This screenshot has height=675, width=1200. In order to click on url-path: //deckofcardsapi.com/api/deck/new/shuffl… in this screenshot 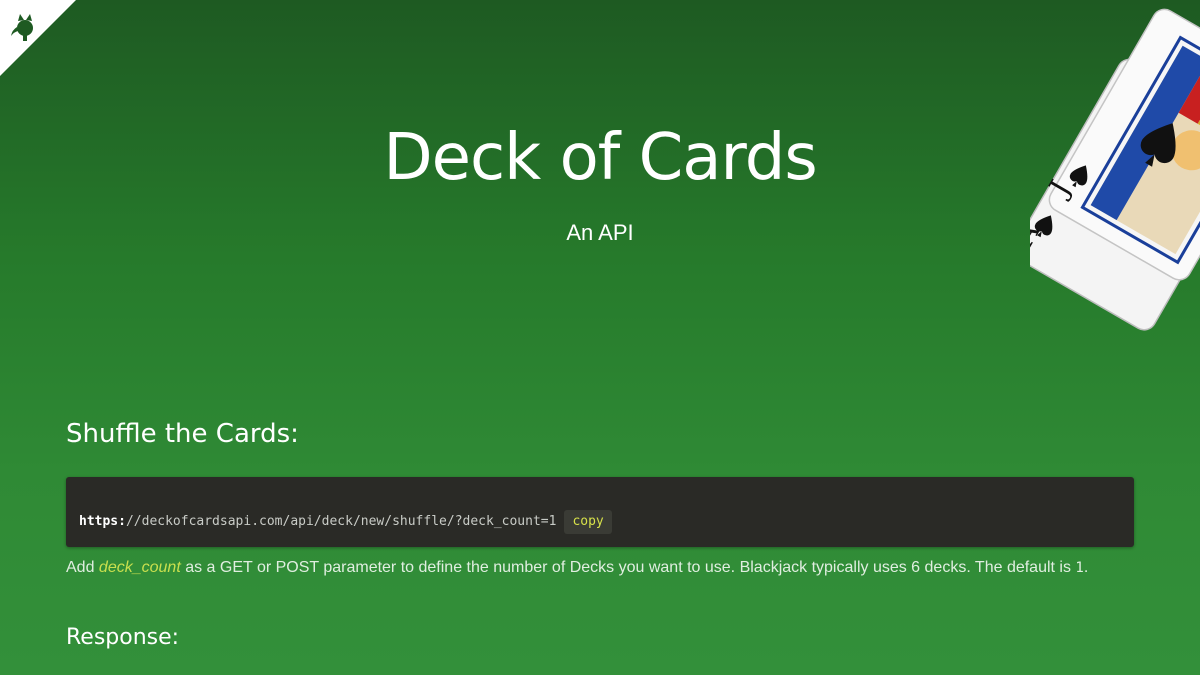, I will do `click(341, 521)`.